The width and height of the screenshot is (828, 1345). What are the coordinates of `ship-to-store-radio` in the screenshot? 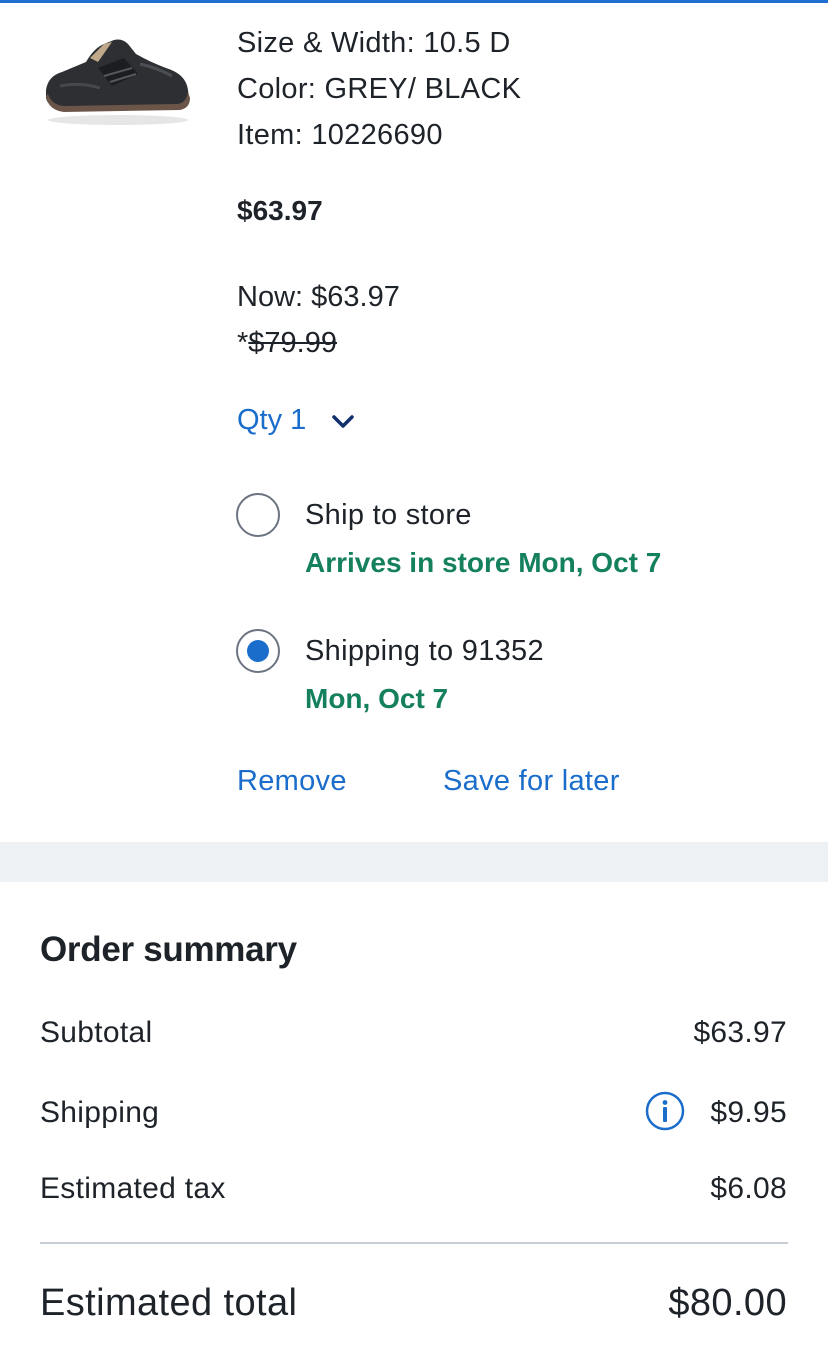 It's located at (258, 515).